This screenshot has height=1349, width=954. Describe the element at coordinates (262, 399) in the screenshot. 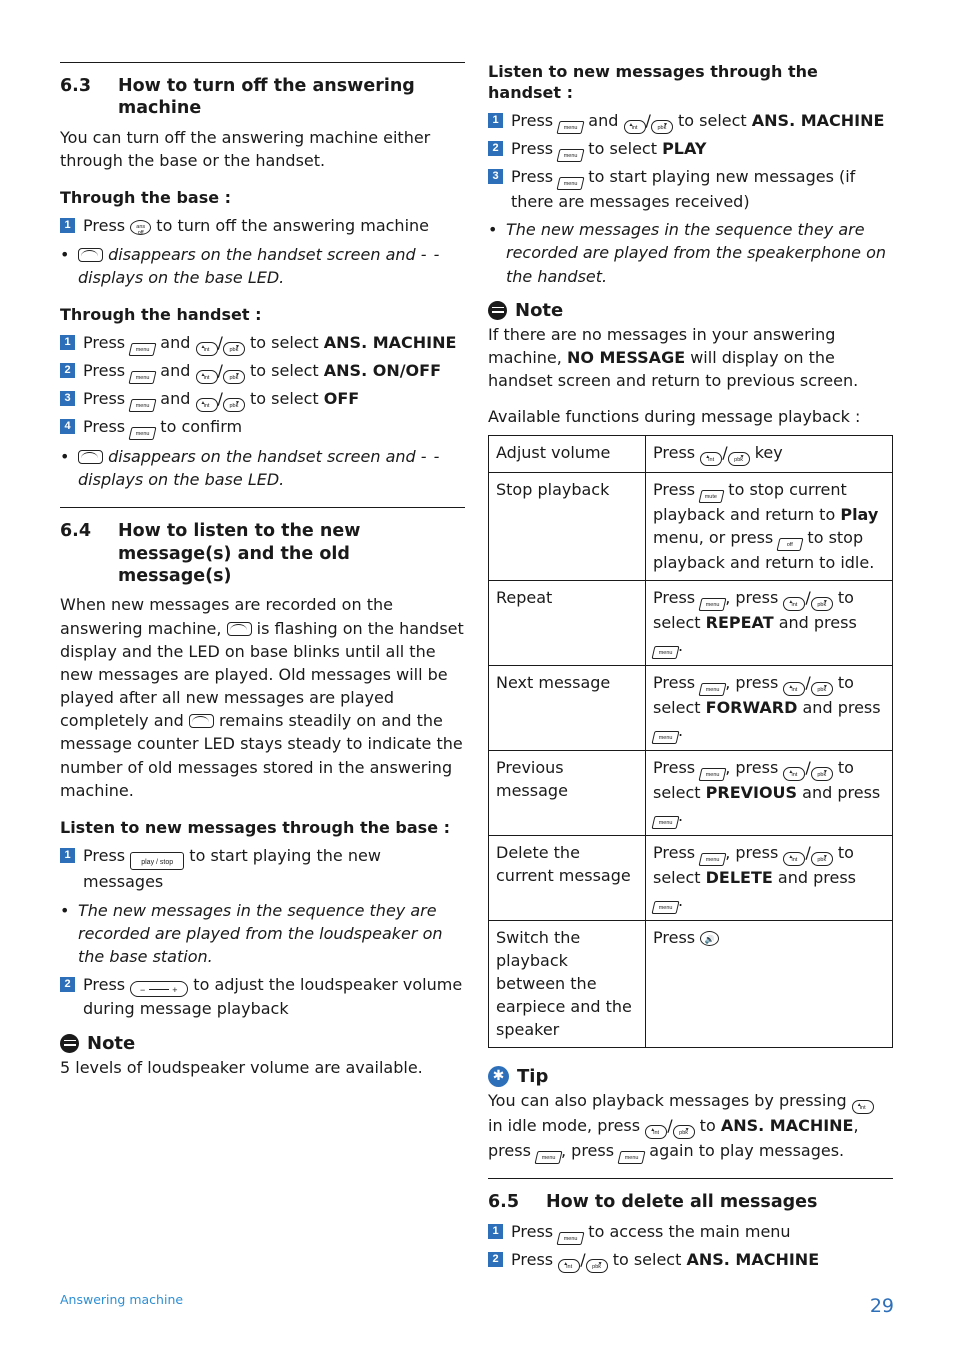

I see `step-item: 3 Press menu and int/pbk to select OFF` at that location.